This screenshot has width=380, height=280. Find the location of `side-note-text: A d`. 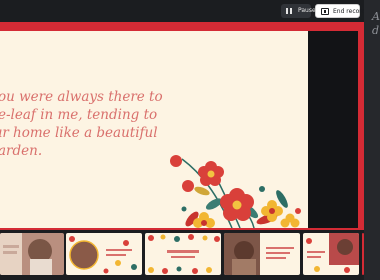

side-note-text: A d is located at coordinates (376, 23).